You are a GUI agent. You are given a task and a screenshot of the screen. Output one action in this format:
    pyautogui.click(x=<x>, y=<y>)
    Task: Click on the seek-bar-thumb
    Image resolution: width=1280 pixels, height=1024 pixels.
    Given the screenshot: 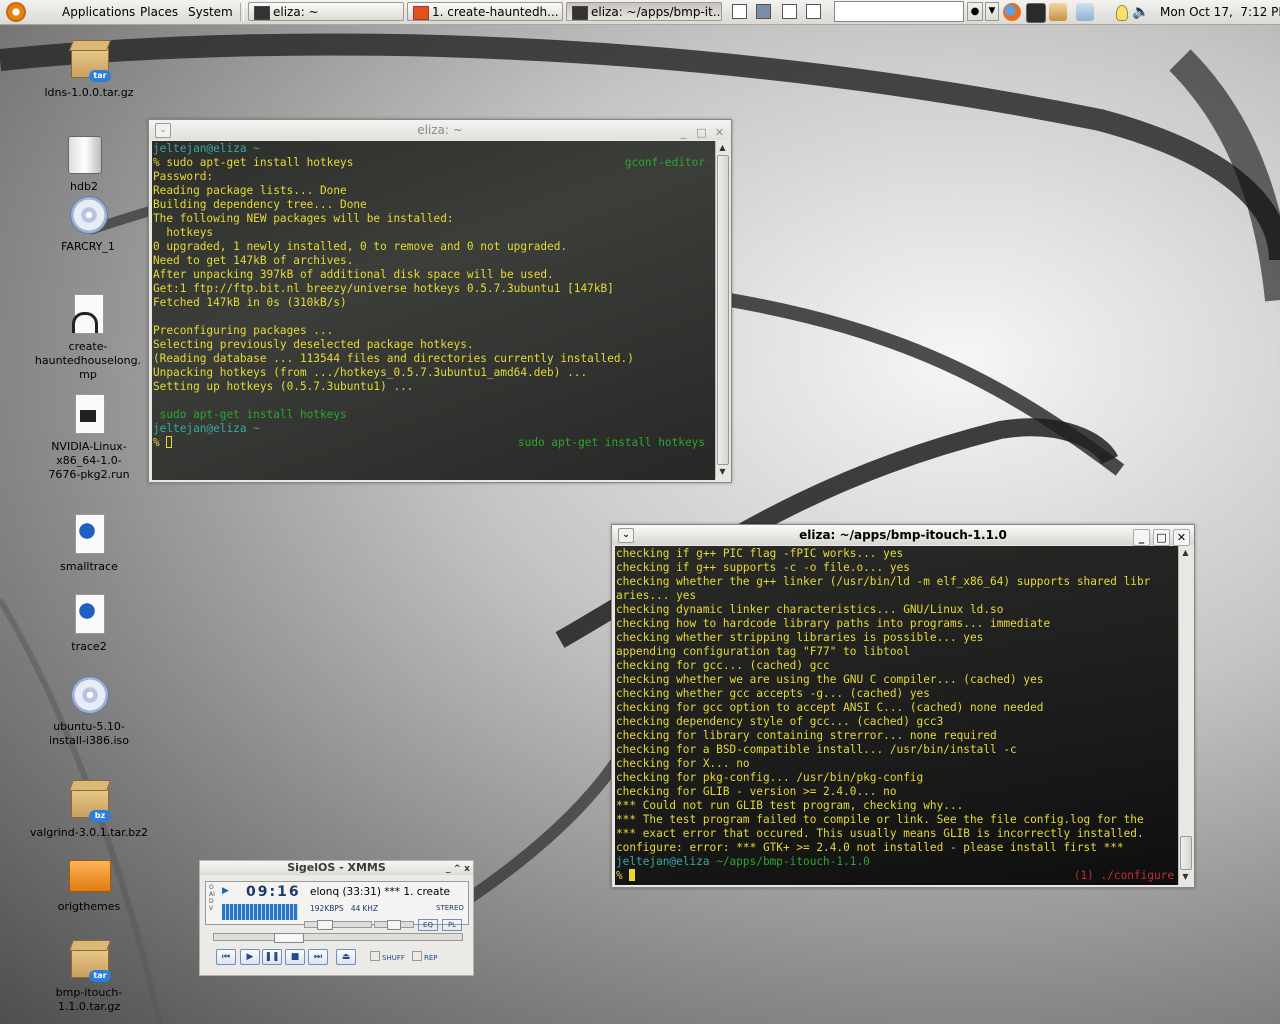 What is the action you would take?
    pyautogui.click(x=289, y=938)
    